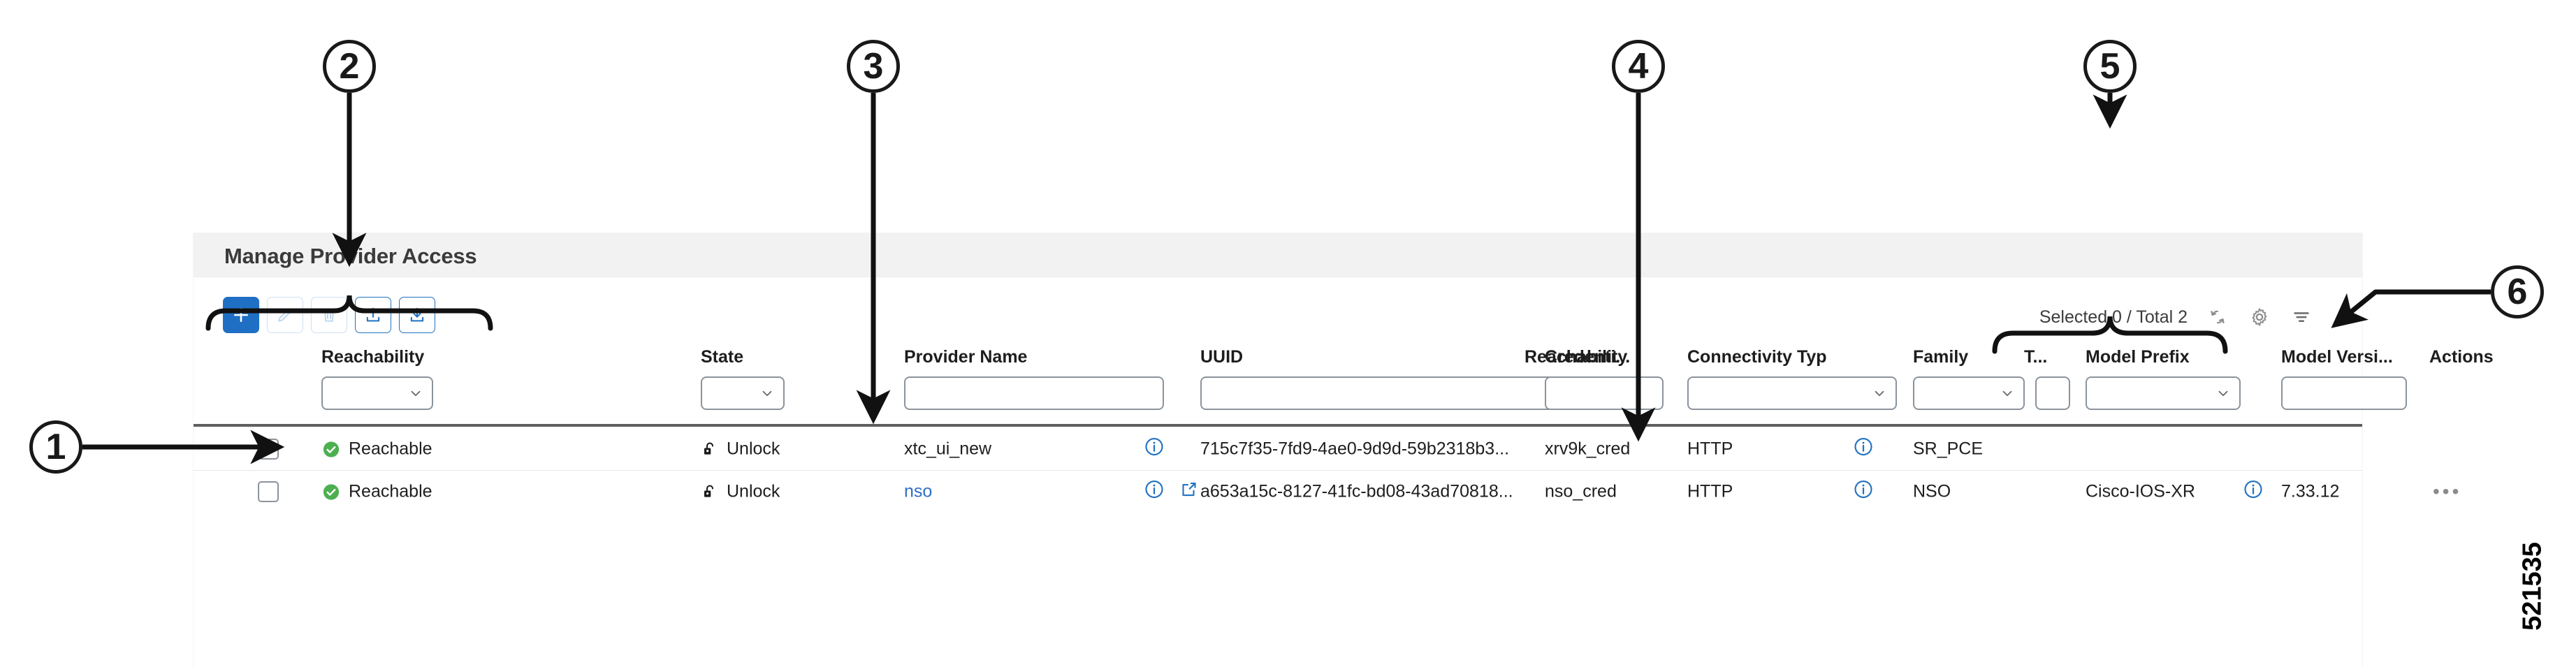 This screenshot has width=2576, height=667. I want to click on callout-5: 5, so click(2110, 66).